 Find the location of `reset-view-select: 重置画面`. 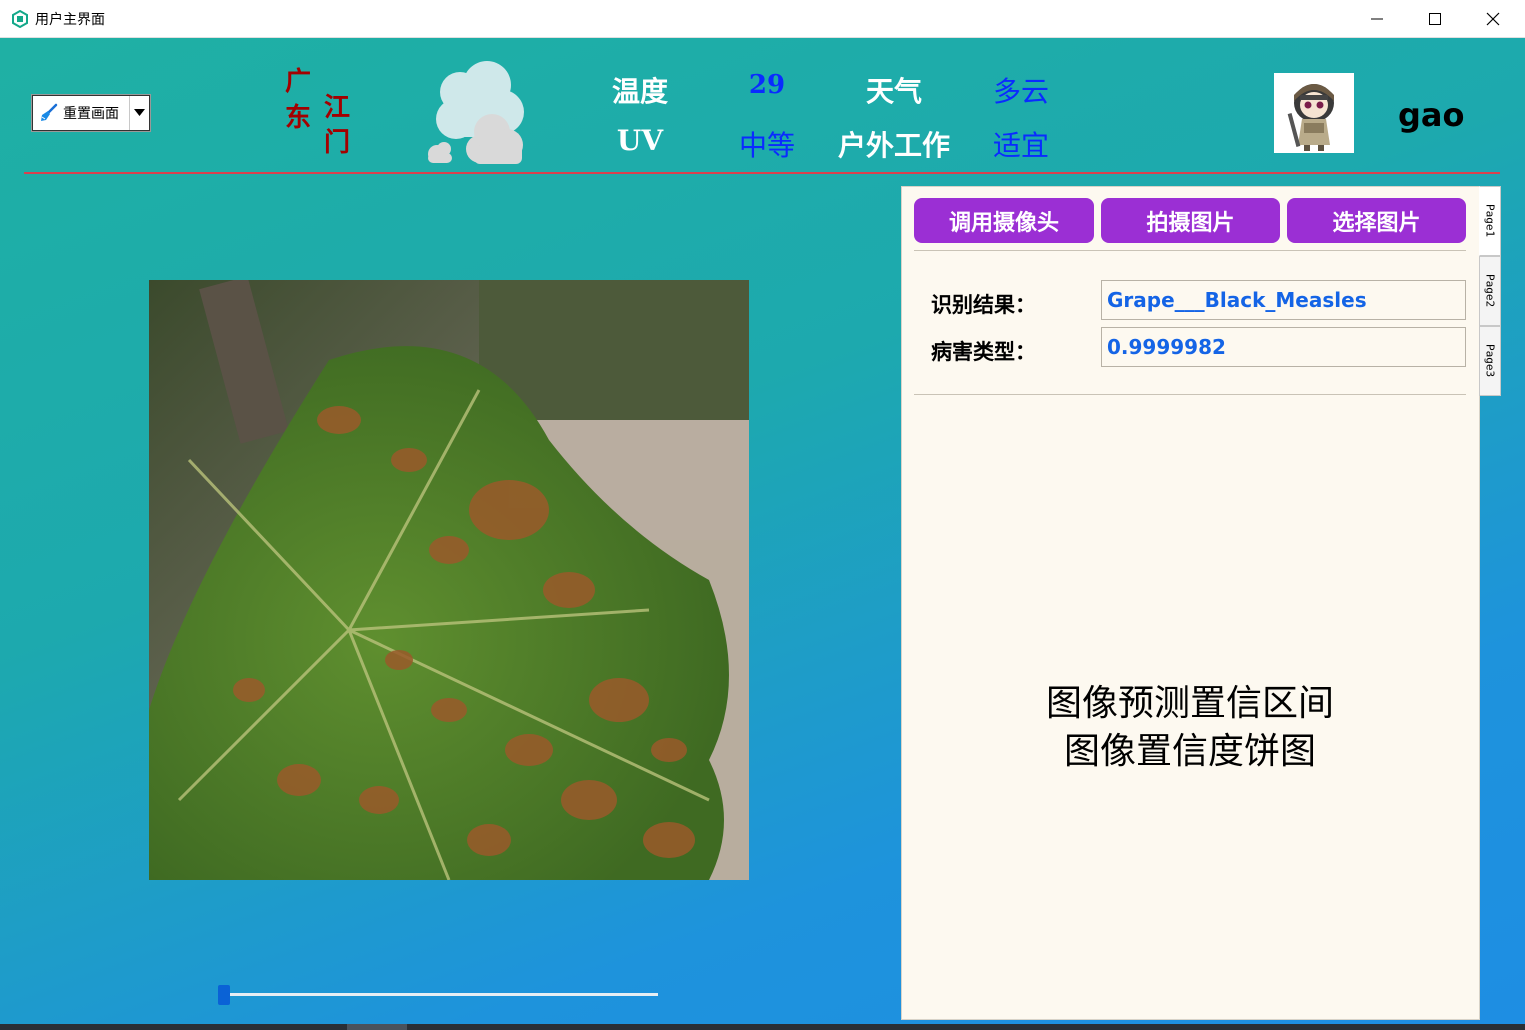

reset-view-select: 重置画面 is located at coordinates (91, 113).